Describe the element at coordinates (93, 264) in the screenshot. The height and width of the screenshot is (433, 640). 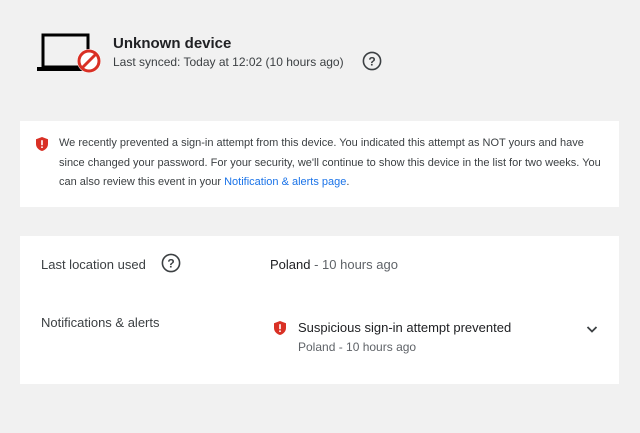
I see `last-location-label: Last location used` at that location.